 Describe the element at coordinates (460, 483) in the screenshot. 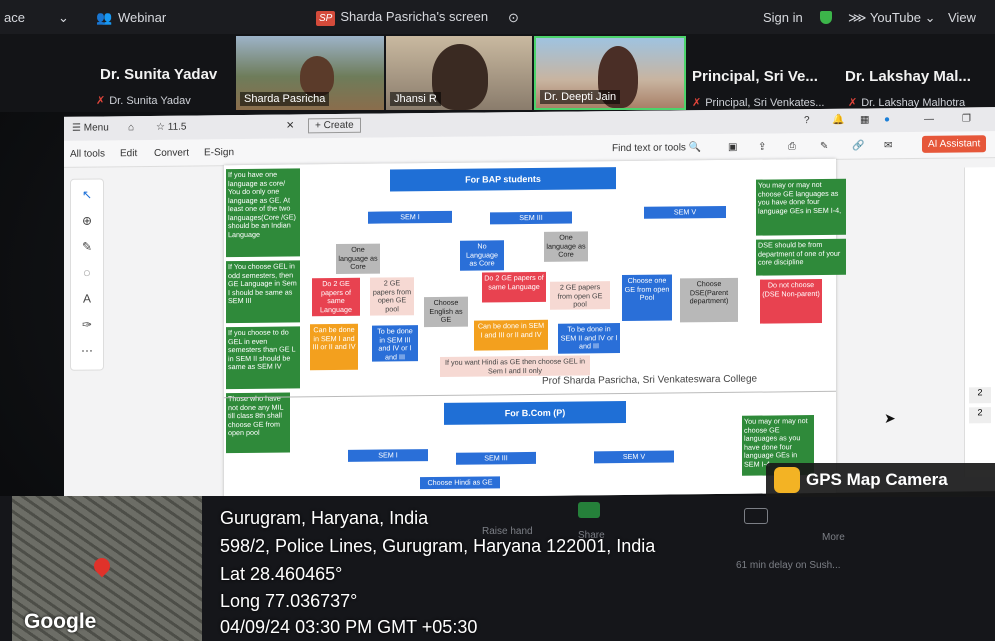

I see `flow-node: Choose Hindi as GE` at that location.